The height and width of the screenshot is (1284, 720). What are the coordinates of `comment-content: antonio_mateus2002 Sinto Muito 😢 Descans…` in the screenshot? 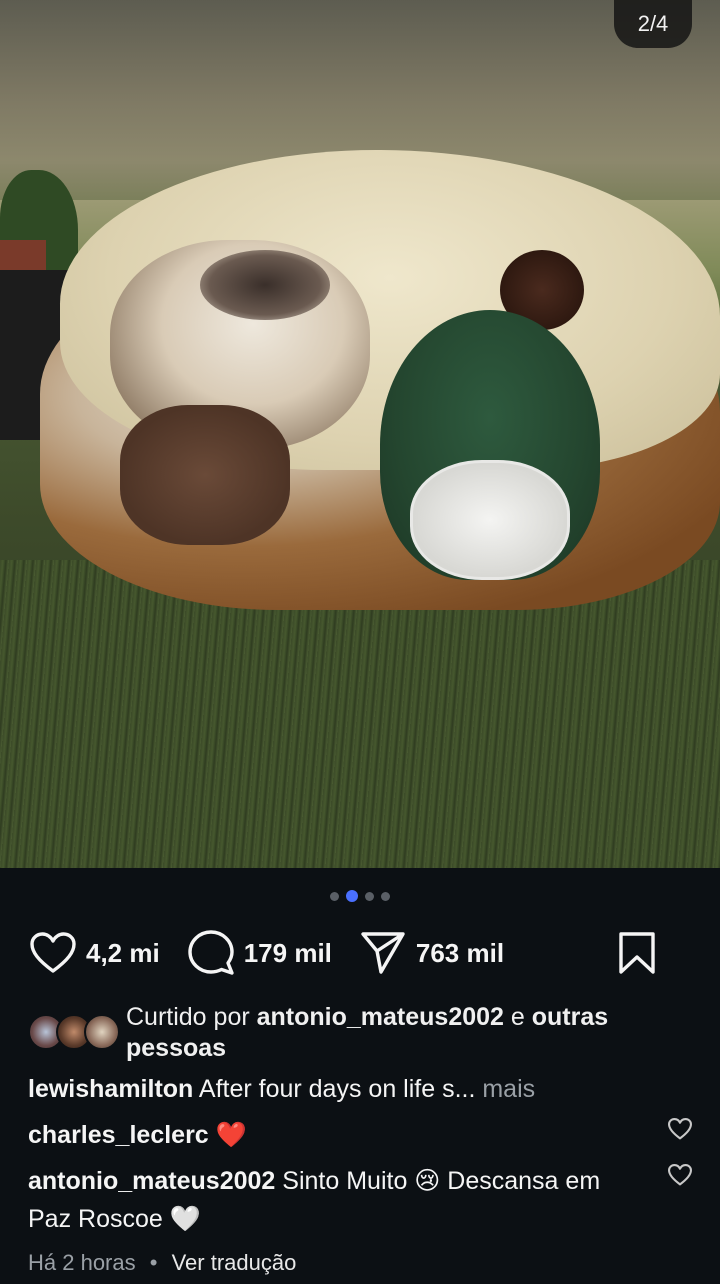 It's located at (334, 1200).